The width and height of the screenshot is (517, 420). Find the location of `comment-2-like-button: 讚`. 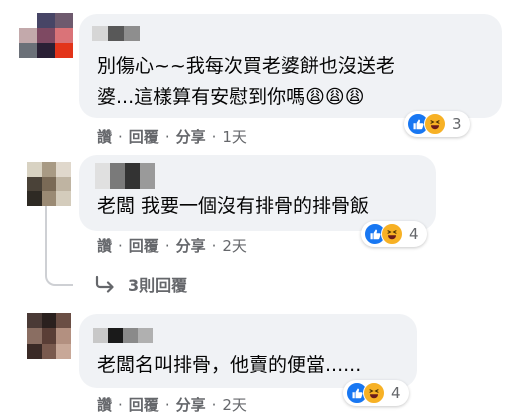

comment-2-like-button: 讚 is located at coordinates (104, 245).